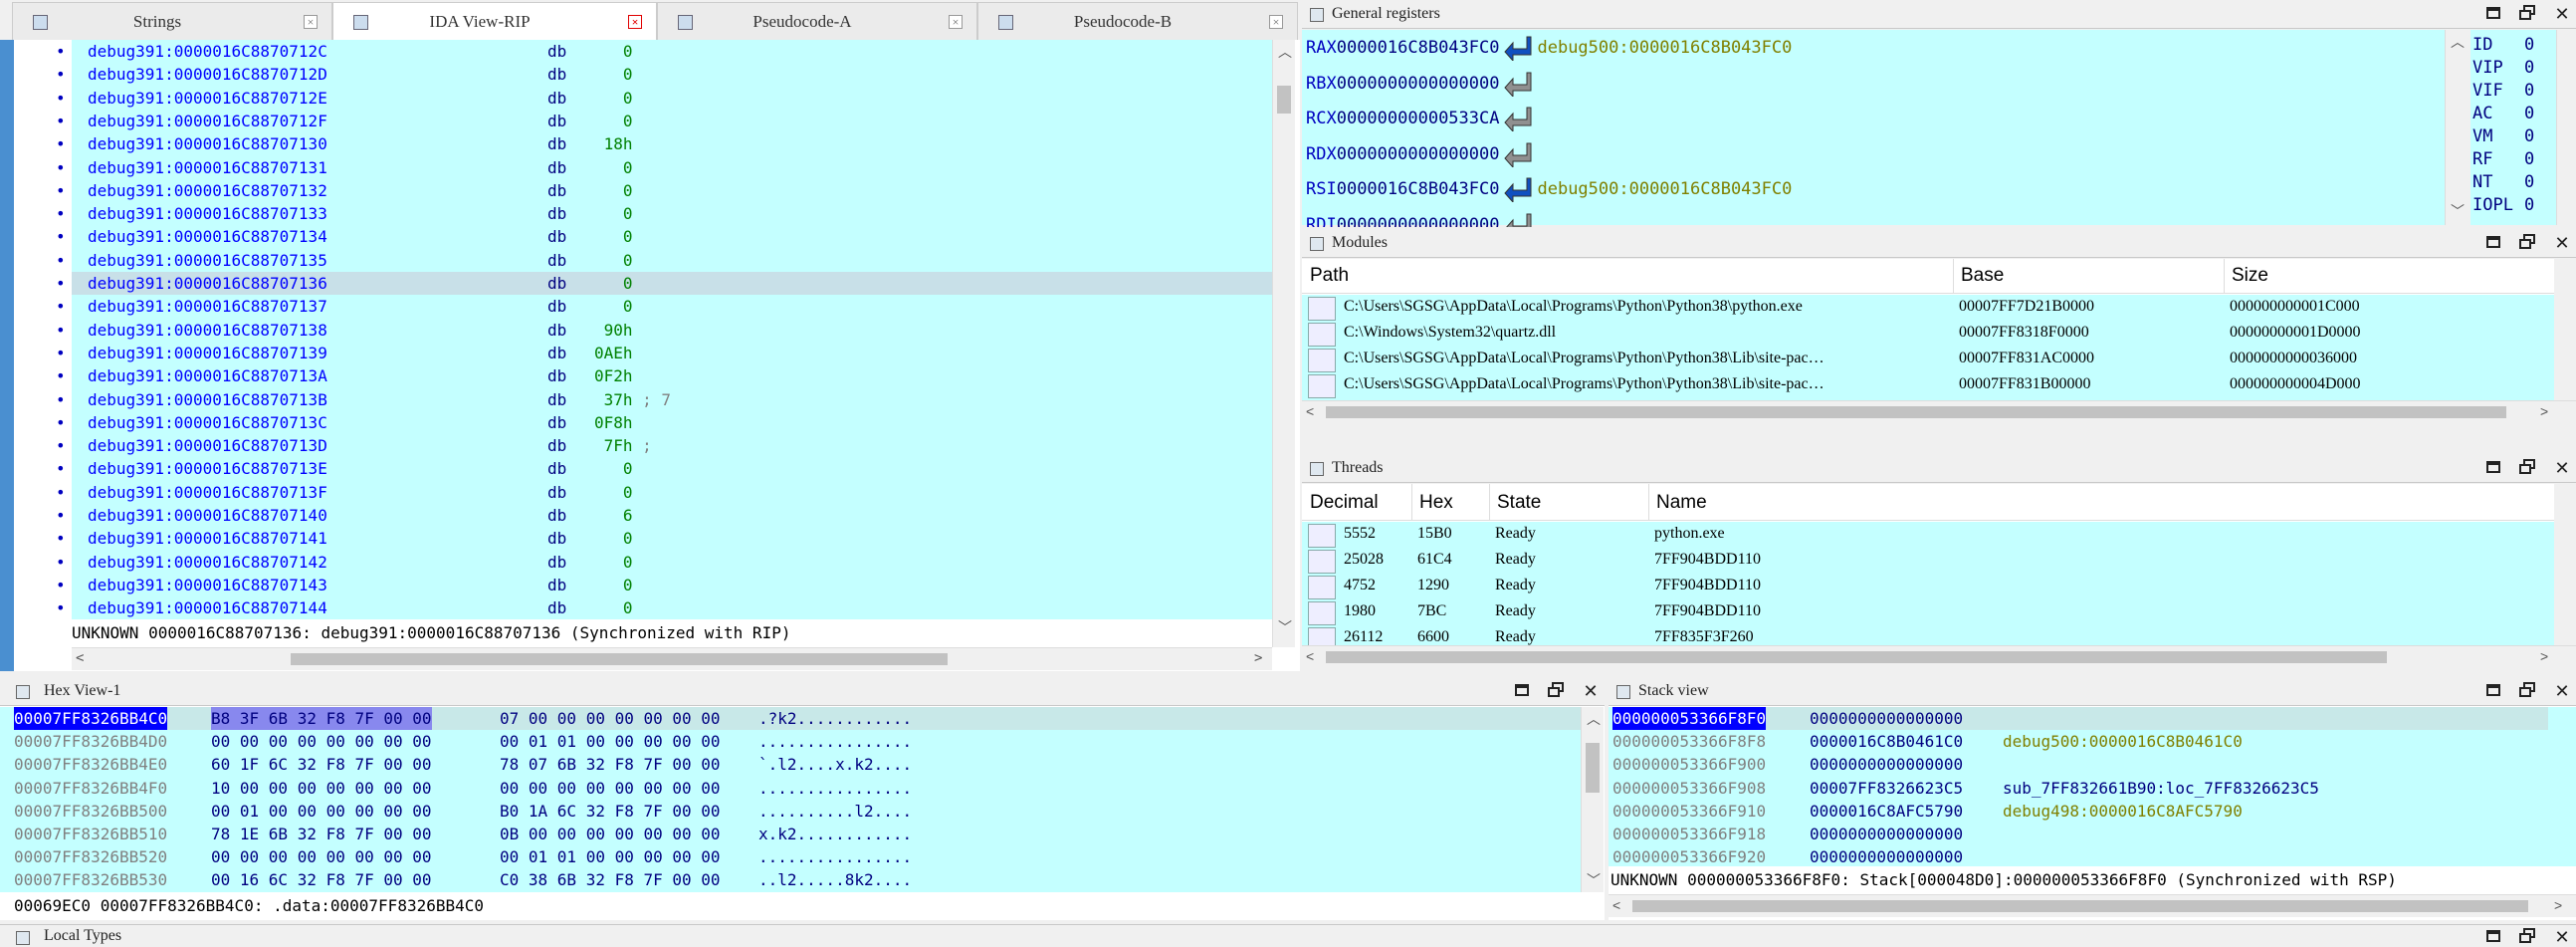 The image size is (2576, 947). I want to click on disasm-line: debug391:0000016C88707140 db 6, so click(672, 515).